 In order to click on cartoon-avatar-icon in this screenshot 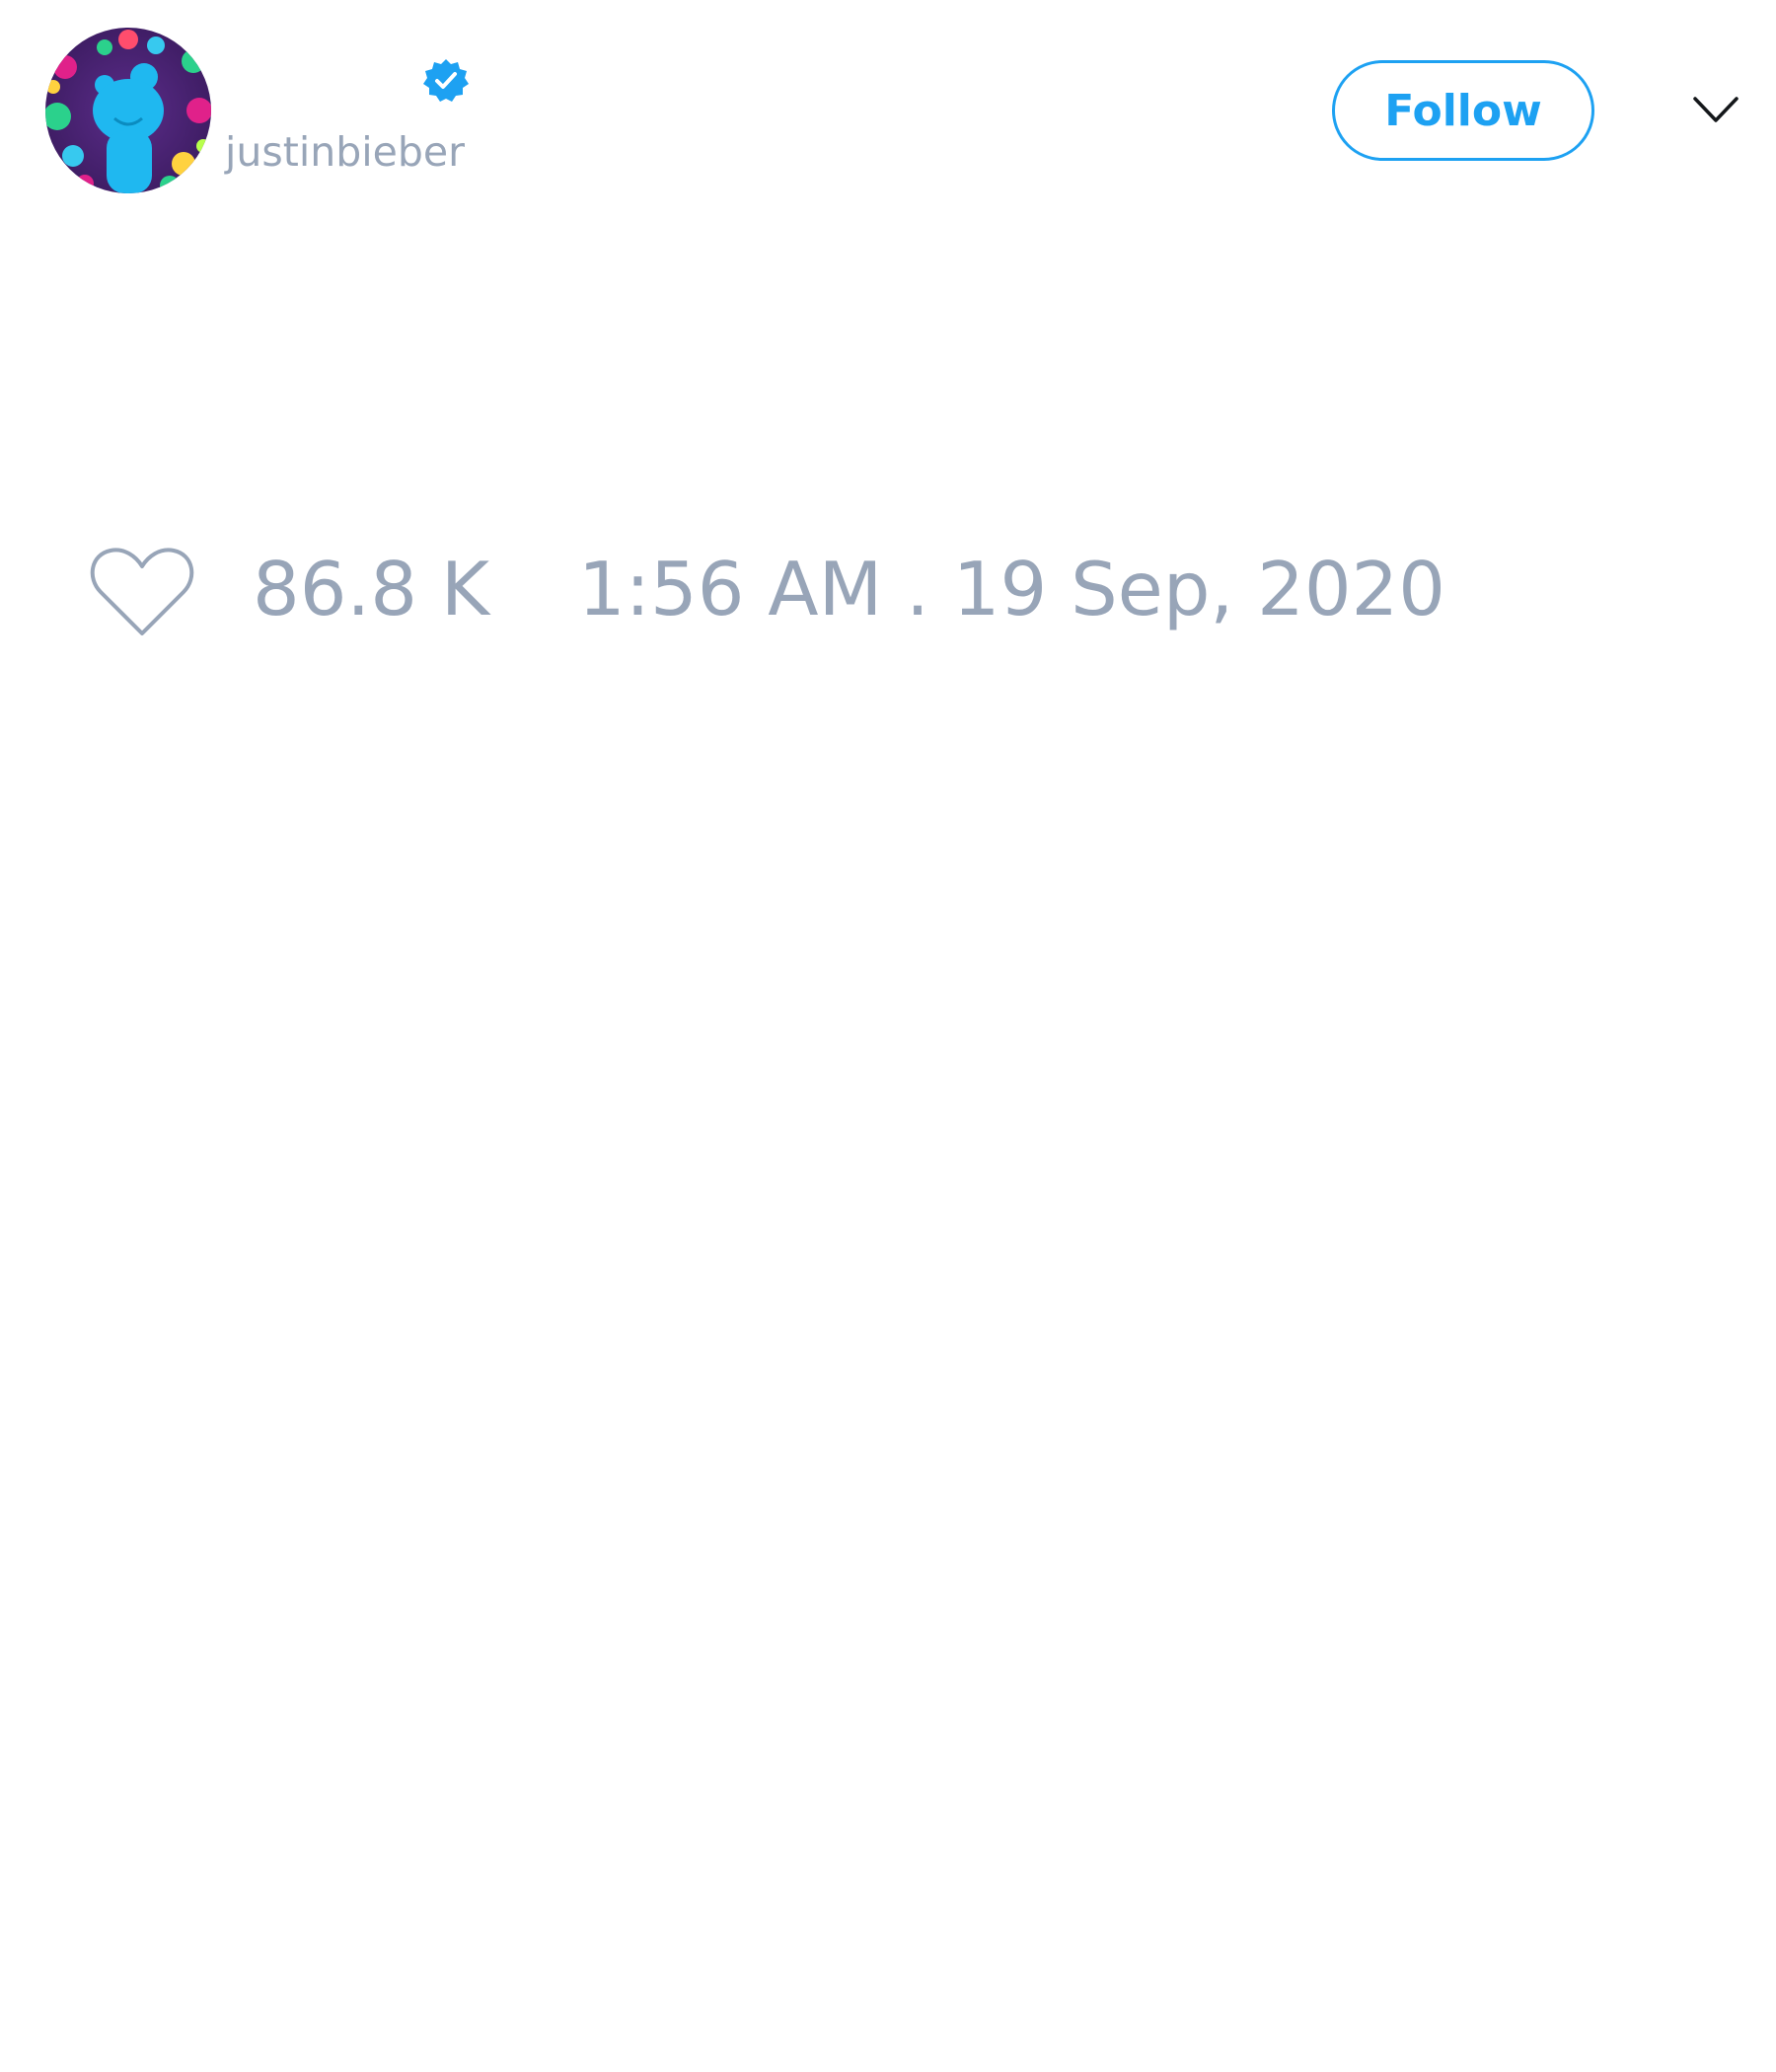, I will do `click(128, 111)`.